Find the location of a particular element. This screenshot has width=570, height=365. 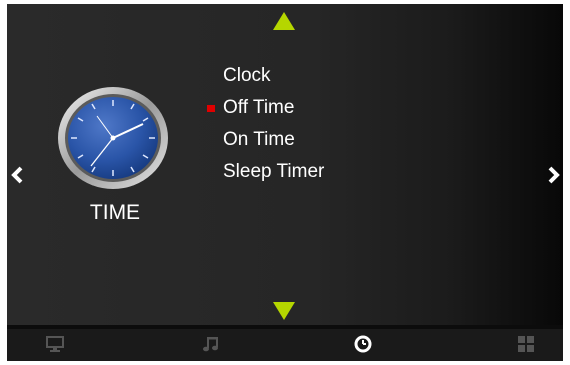

grid-icon is located at coordinates (526, 344).